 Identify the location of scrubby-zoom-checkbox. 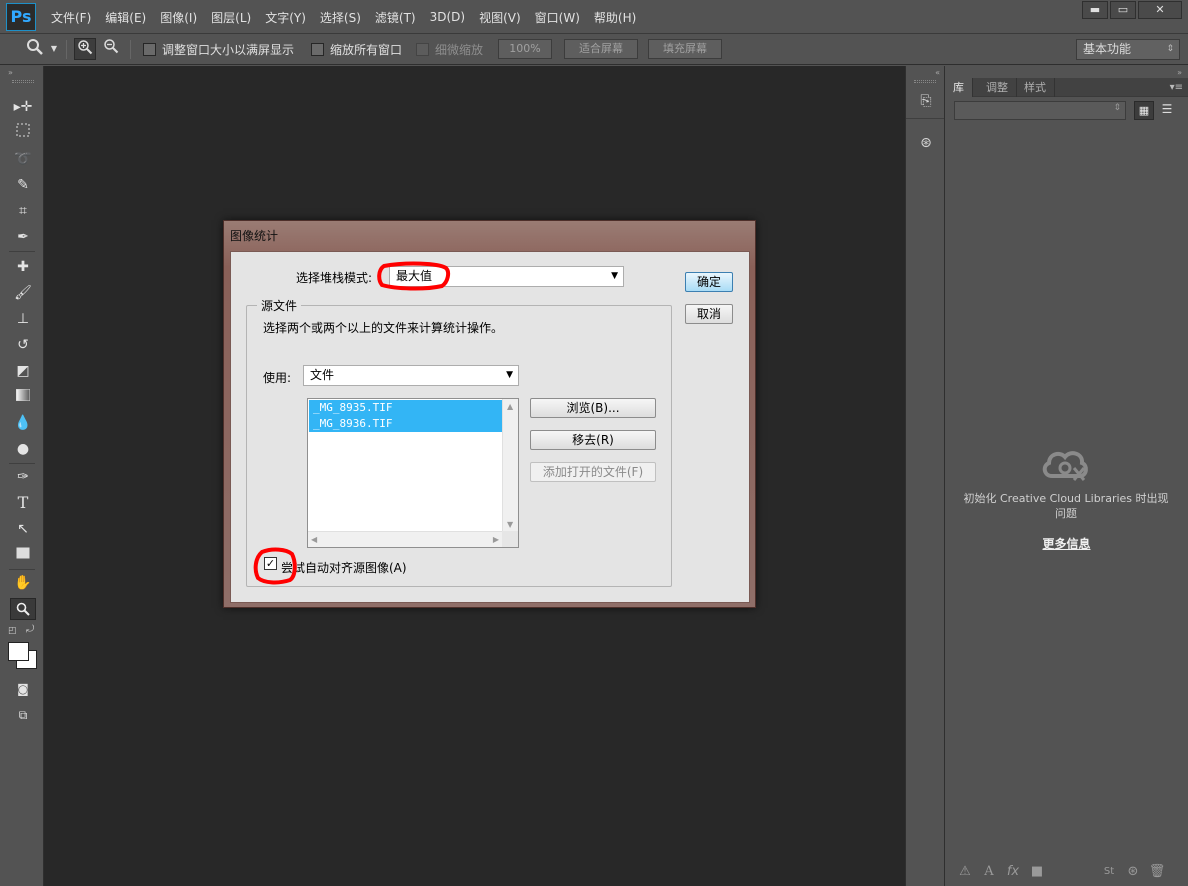
(422, 49).